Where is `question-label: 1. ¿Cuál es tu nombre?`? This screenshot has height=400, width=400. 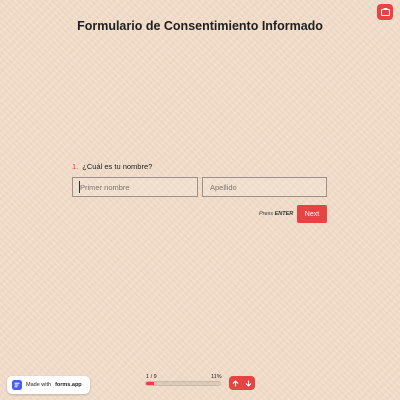 question-label: 1. ¿Cuál es tu nombre? is located at coordinates (112, 166).